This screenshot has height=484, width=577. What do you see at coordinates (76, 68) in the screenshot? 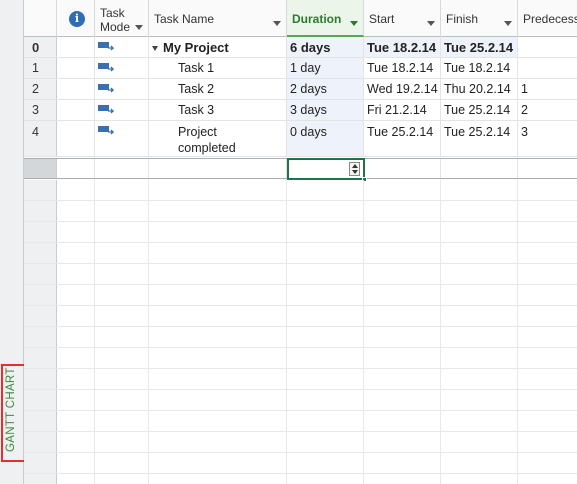
I see `indicators-cell` at bounding box center [76, 68].